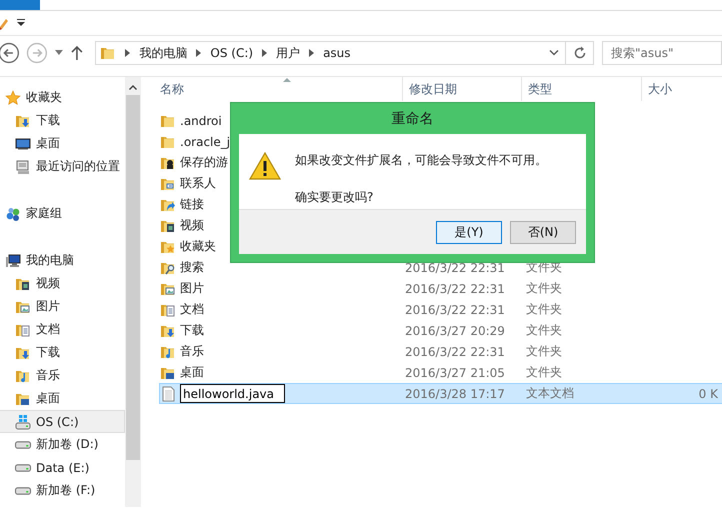 This screenshot has width=722, height=512. What do you see at coordinates (334, 197) in the screenshot?
I see `dialog-question: 确实要更改吗?` at bounding box center [334, 197].